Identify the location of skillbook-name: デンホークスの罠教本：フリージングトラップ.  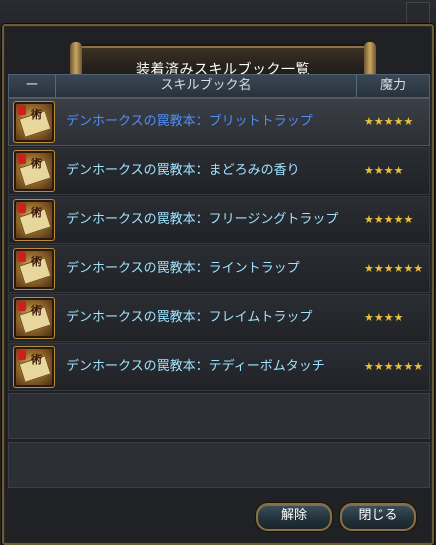
(202, 219).